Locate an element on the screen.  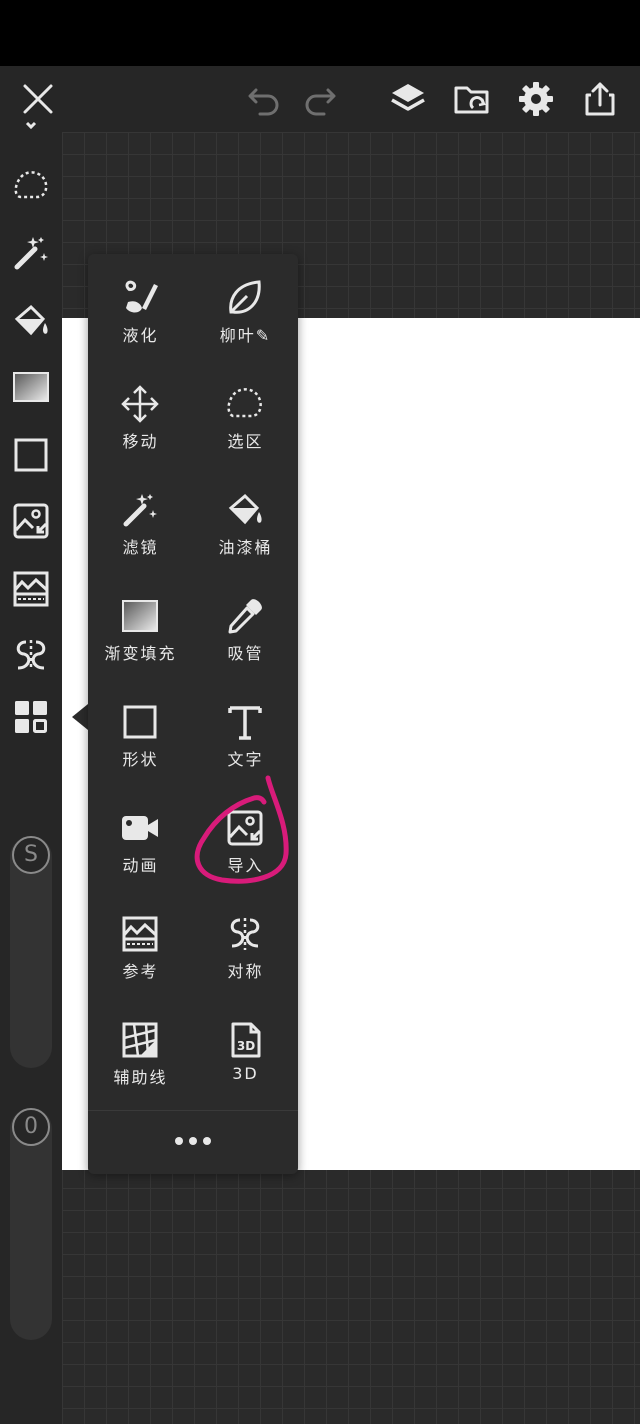
gallery-button is located at coordinates (472, 99).